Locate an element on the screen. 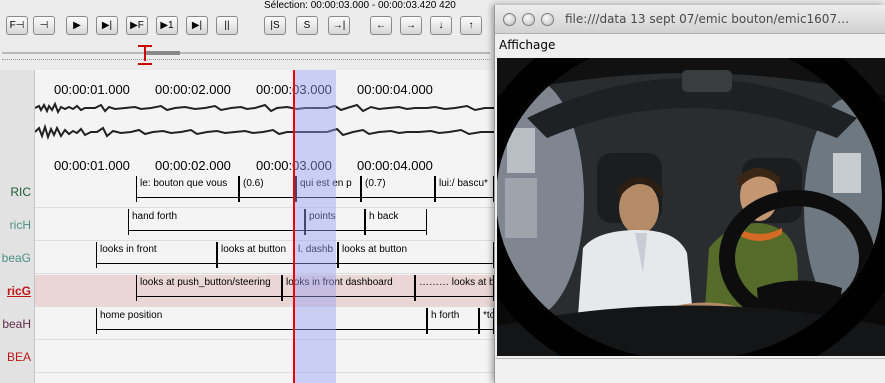 Image resolution: width=885 pixels, height=383 pixels. annotation: (0.6) is located at coordinates (267, 189).